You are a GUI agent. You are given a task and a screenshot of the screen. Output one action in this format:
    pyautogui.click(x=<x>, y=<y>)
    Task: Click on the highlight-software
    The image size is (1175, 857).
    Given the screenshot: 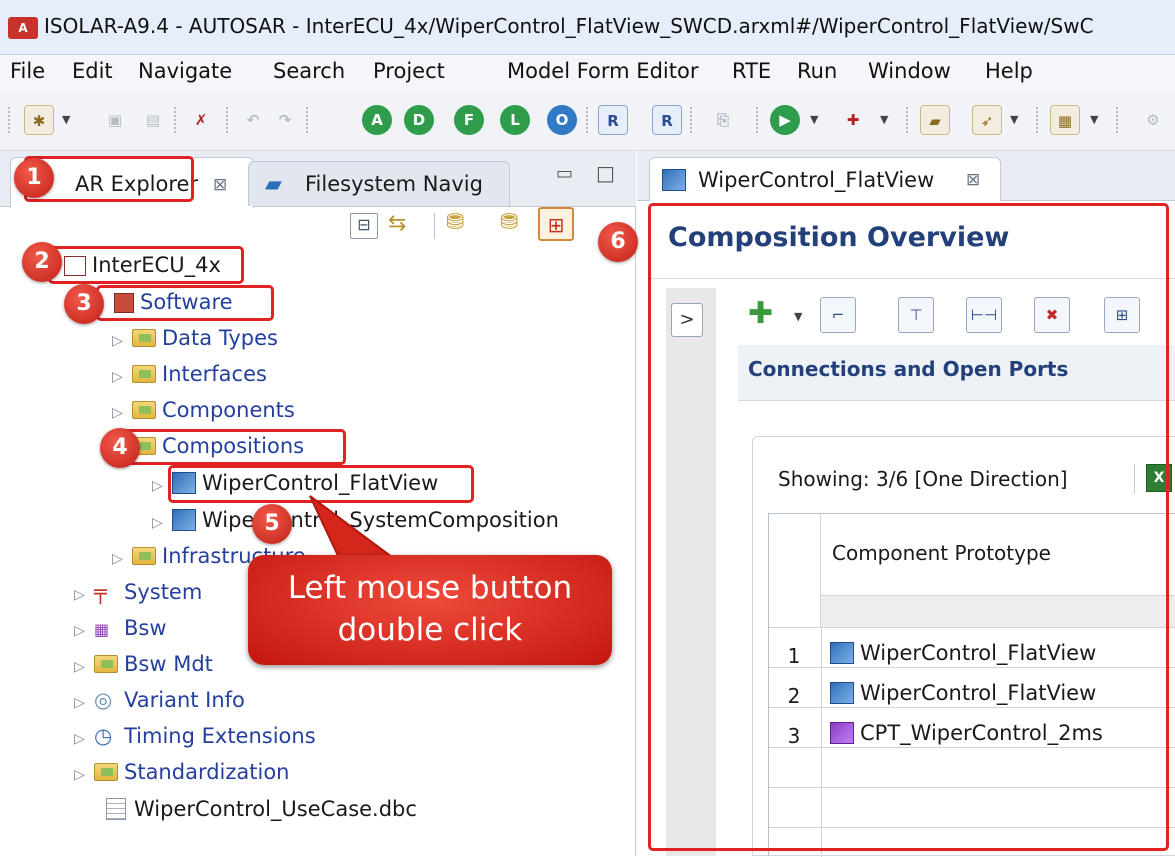 What is the action you would take?
    pyautogui.click(x=185, y=303)
    